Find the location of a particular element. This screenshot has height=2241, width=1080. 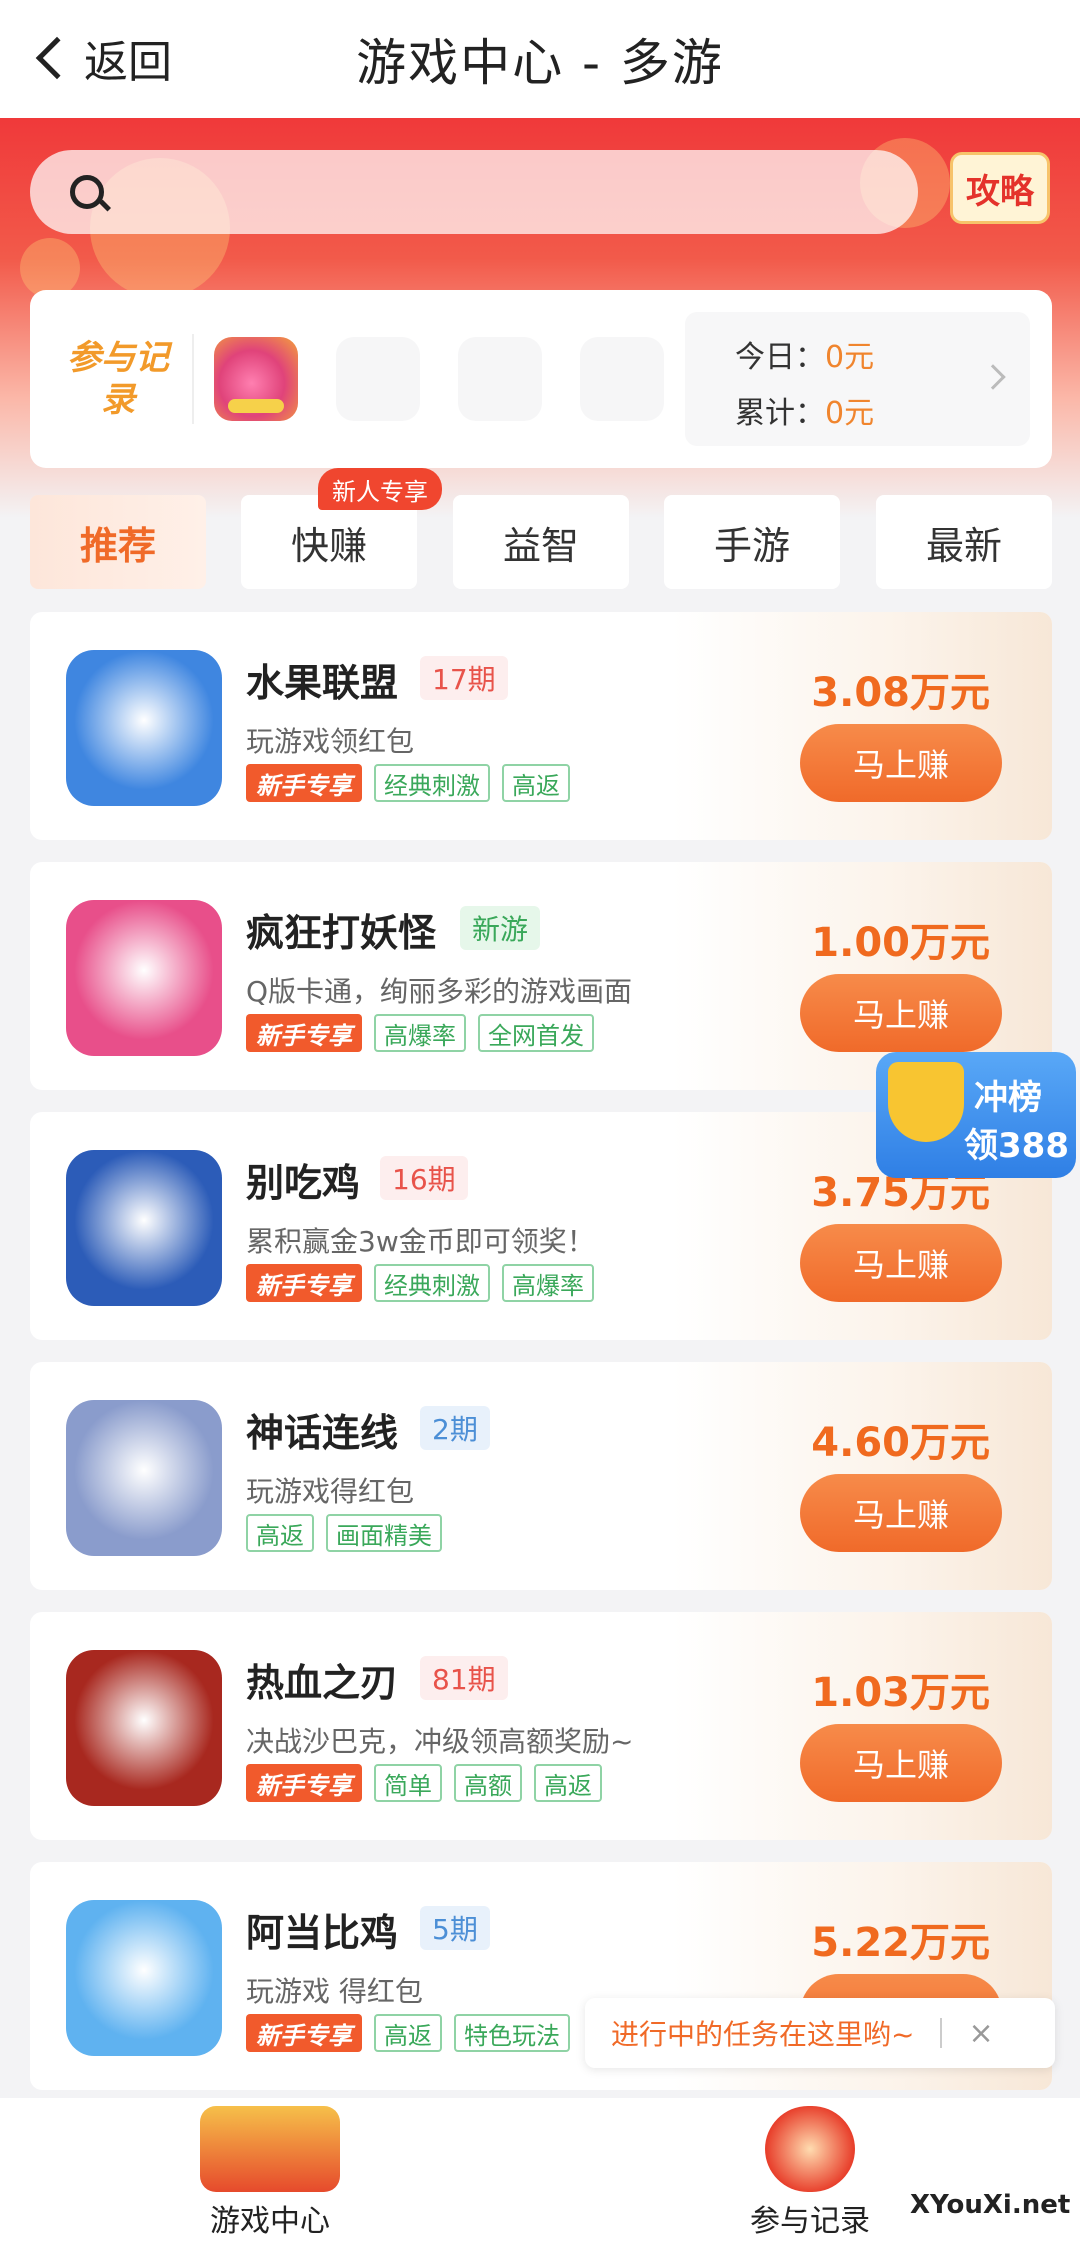

game-name: 水果联盟 is located at coordinates (322, 683).